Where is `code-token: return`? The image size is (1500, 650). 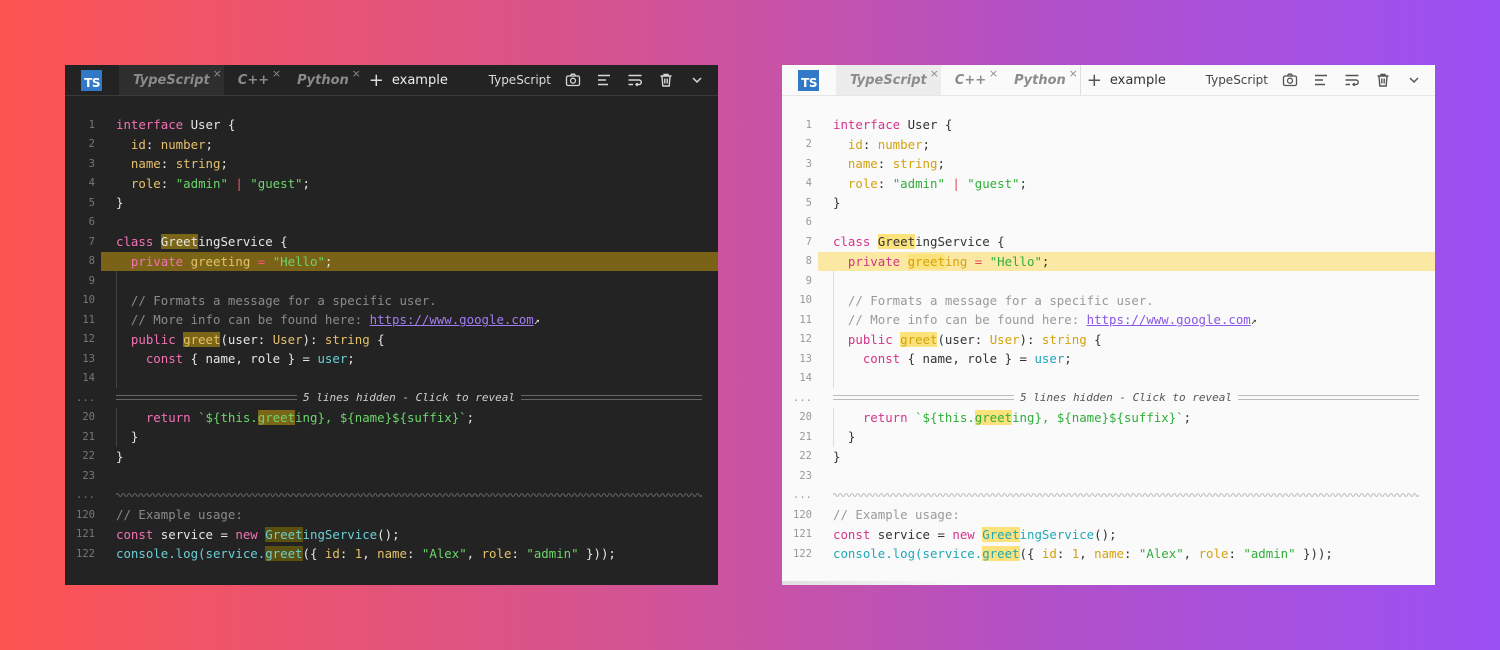
code-token: return is located at coordinates (168, 417).